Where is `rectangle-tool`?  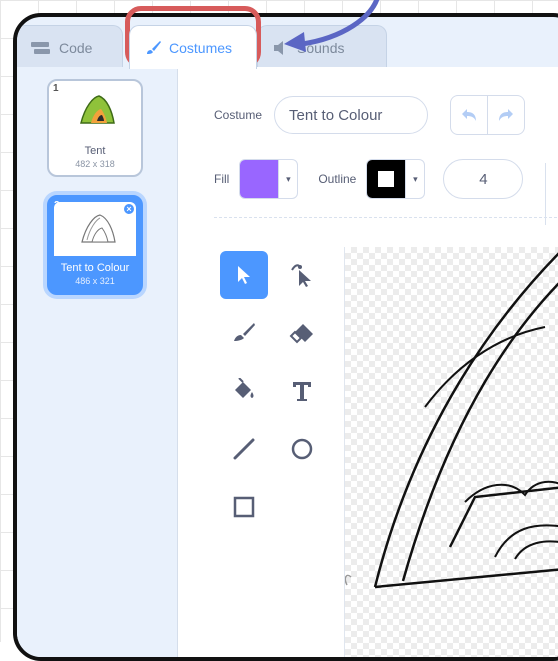
rectangle-tool is located at coordinates (244, 507).